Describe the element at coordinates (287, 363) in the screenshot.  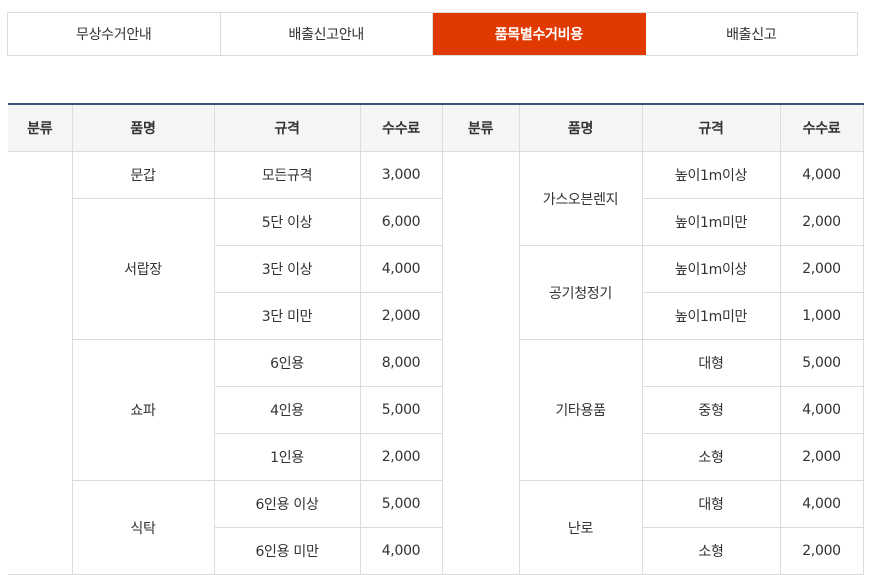
I see `spec-cell: 6인용` at that location.